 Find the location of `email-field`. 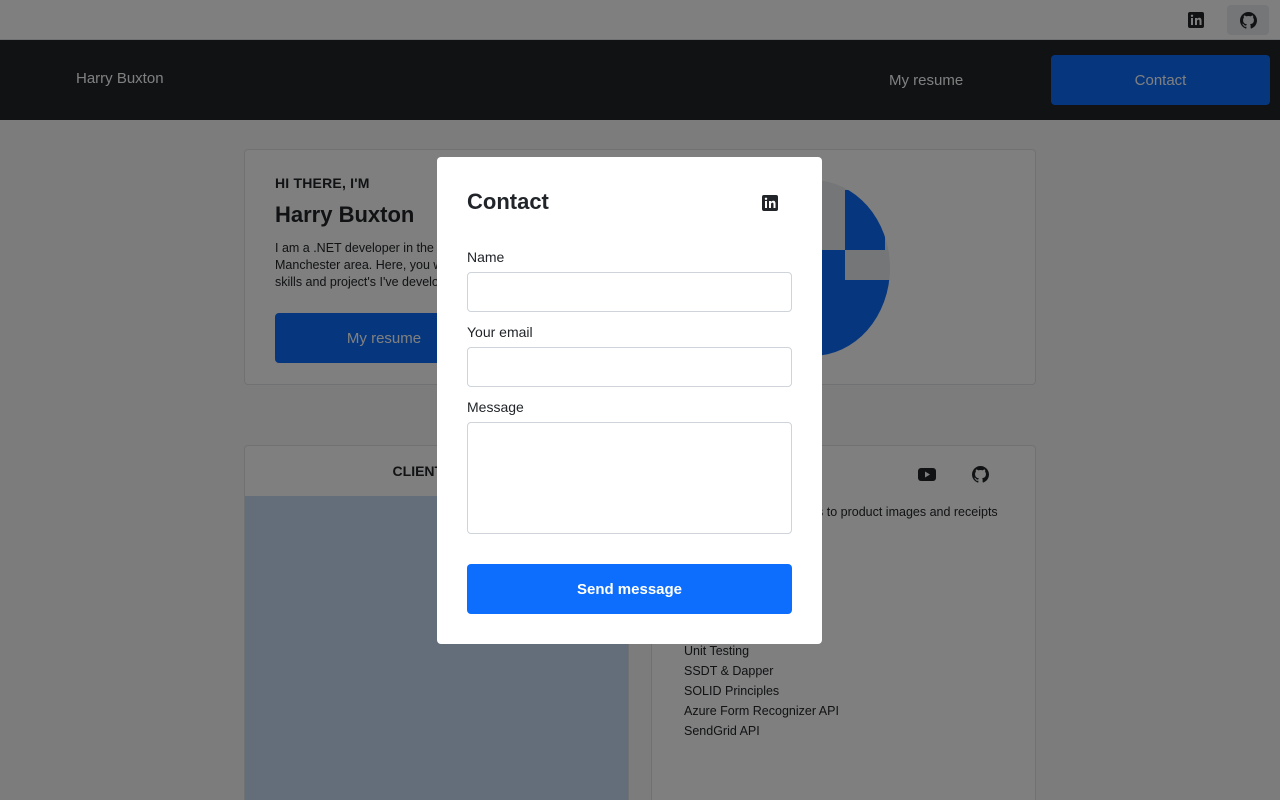

email-field is located at coordinates (629, 367).